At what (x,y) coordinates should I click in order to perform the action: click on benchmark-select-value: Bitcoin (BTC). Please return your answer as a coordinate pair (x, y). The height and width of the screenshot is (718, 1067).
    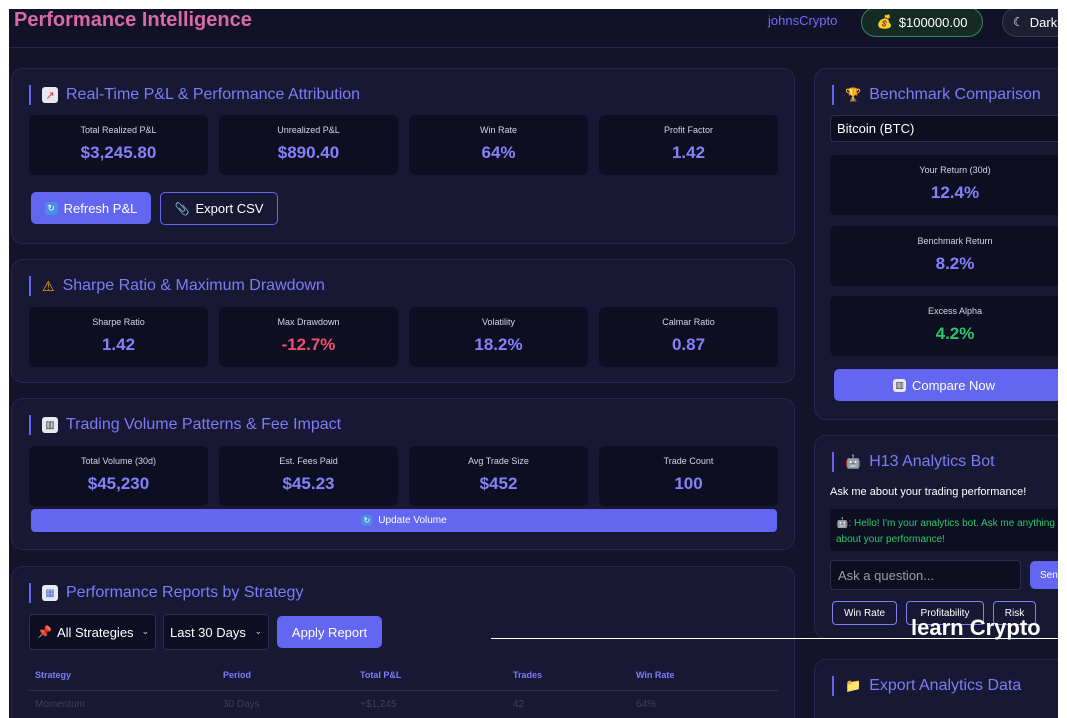
    Looking at the image, I should click on (876, 128).